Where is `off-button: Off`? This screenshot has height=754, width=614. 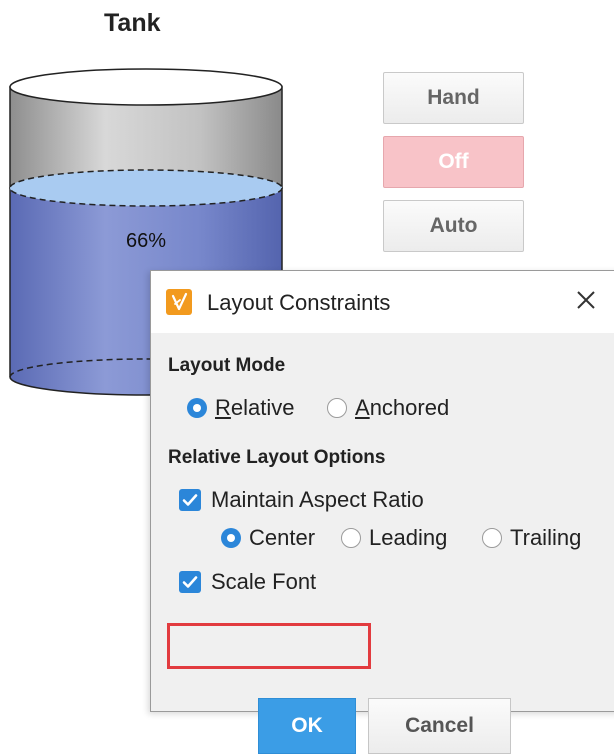 off-button: Off is located at coordinates (453, 162).